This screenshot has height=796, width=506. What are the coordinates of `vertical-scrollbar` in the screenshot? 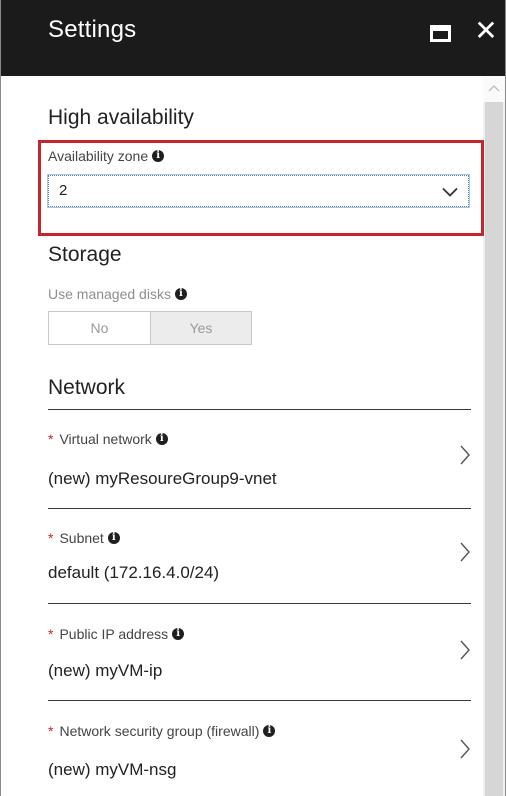 It's located at (494, 436).